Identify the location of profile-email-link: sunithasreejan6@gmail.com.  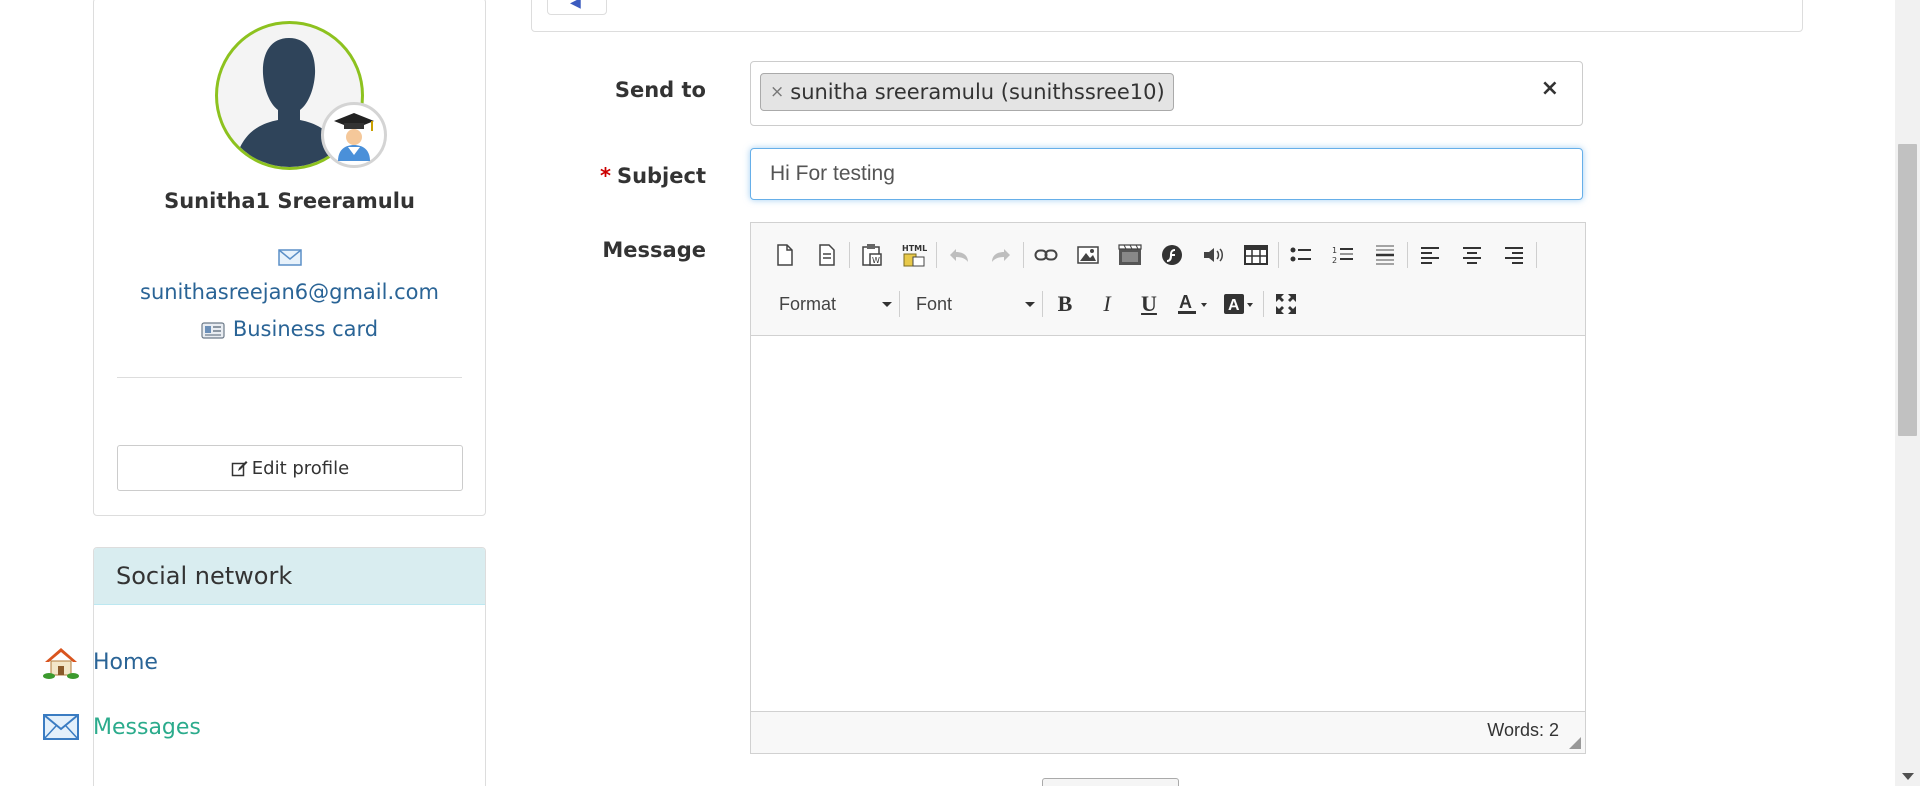
(289, 292).